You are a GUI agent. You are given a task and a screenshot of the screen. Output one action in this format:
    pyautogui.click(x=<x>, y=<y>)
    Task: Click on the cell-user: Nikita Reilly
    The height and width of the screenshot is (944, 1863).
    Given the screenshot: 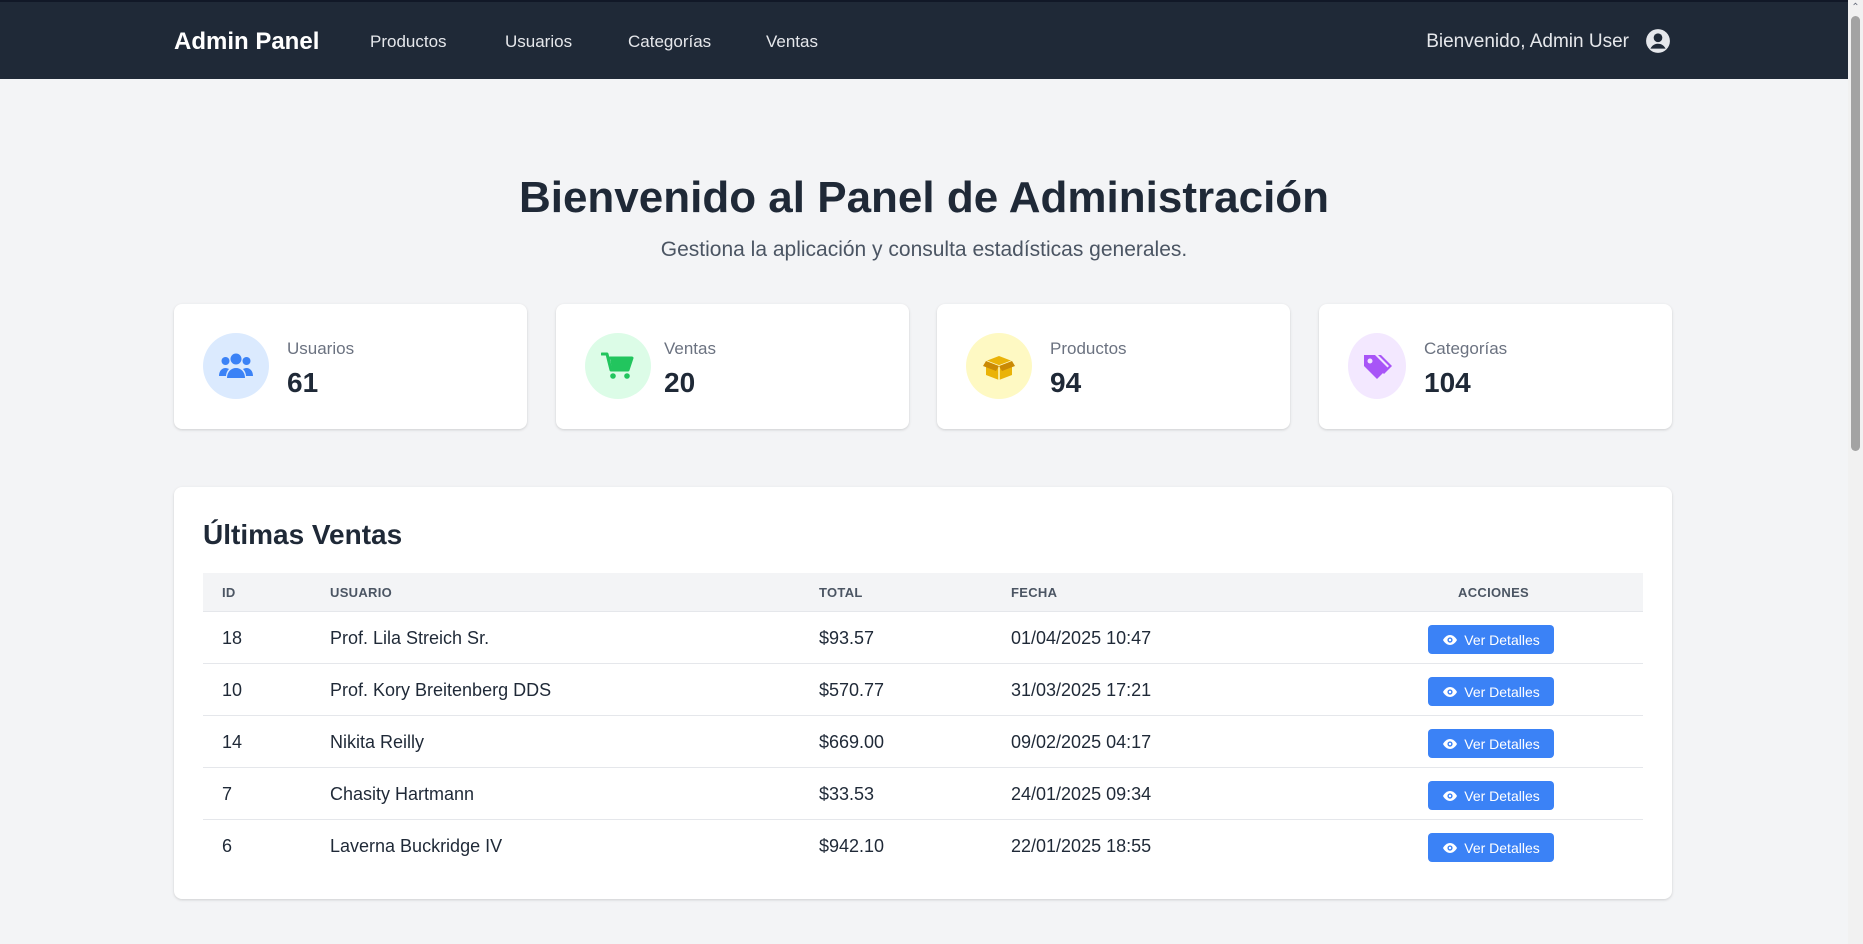 What is the action you would take?
    pyautogui.click(x=377, y=742)
    